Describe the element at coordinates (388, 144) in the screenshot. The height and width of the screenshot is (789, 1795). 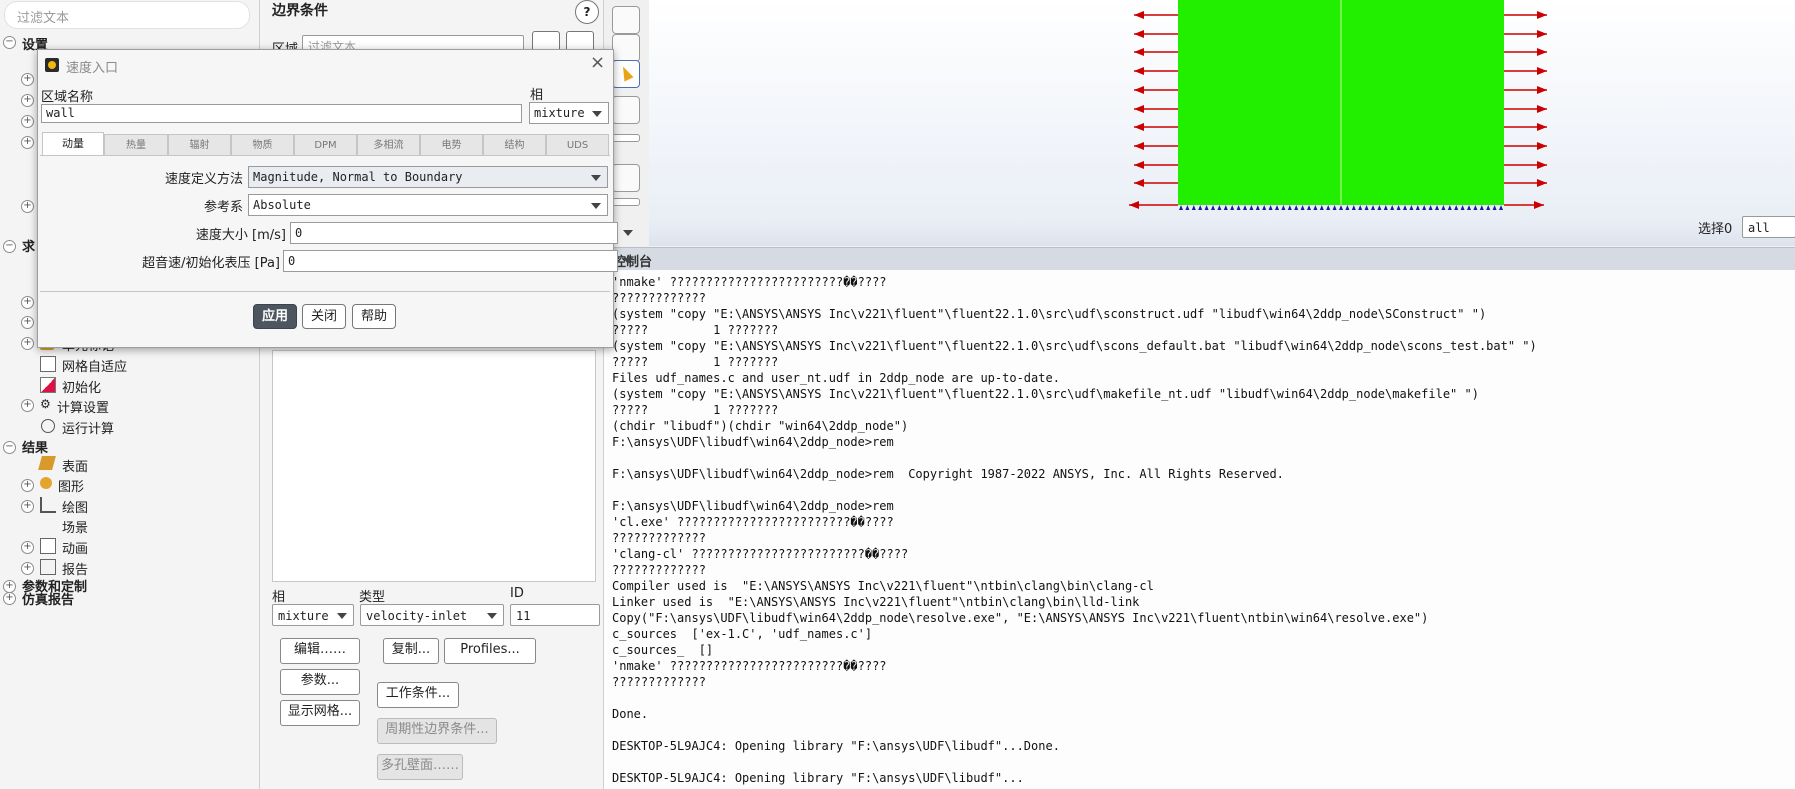
I see `tab-multiphase: 多相流` at that location.